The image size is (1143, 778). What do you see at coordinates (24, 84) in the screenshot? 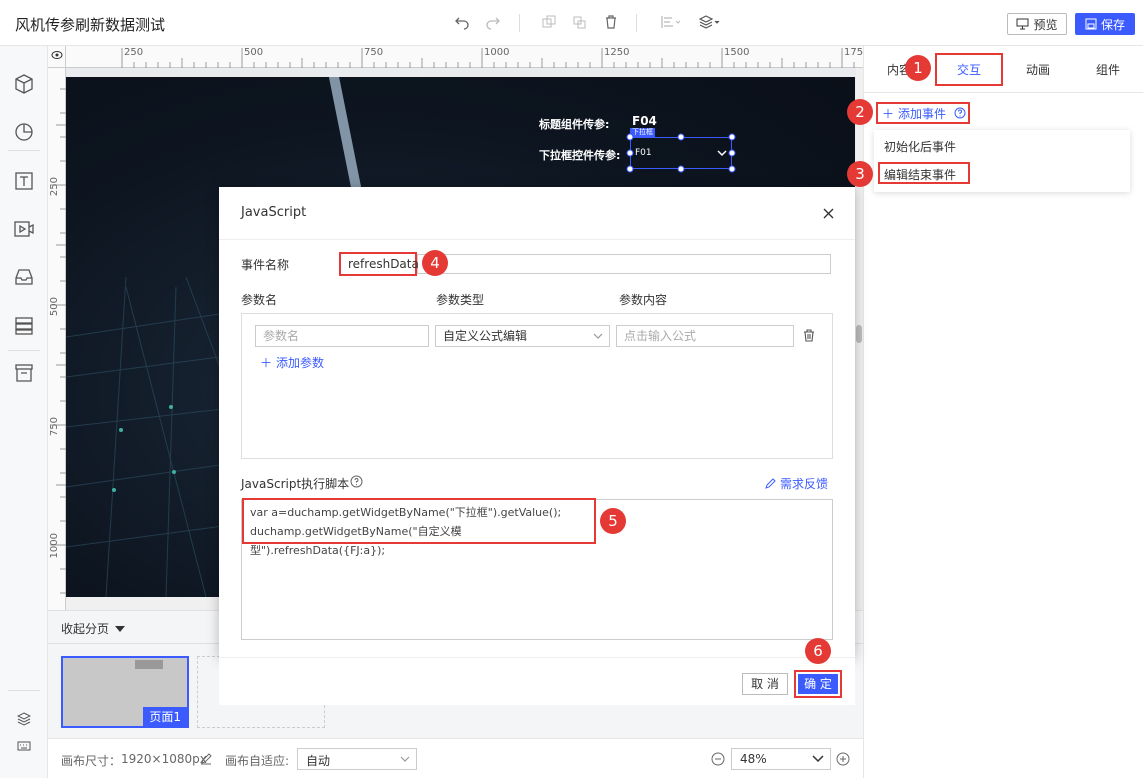
I see `cube-icon` at bounding box center [24, 84].